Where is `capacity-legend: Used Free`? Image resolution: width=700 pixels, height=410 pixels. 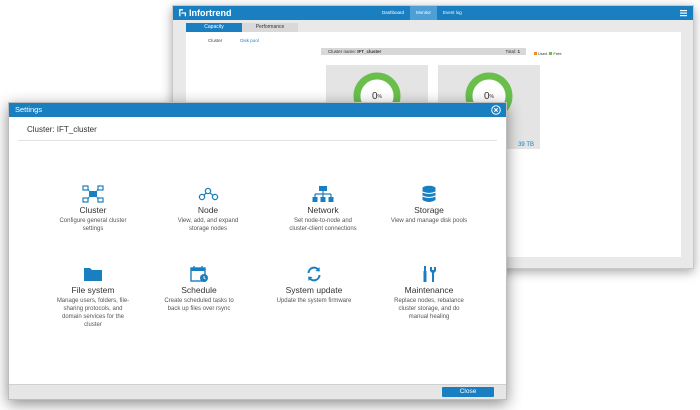
capacity-legend: Used Free is located at coordinates (547, 53).